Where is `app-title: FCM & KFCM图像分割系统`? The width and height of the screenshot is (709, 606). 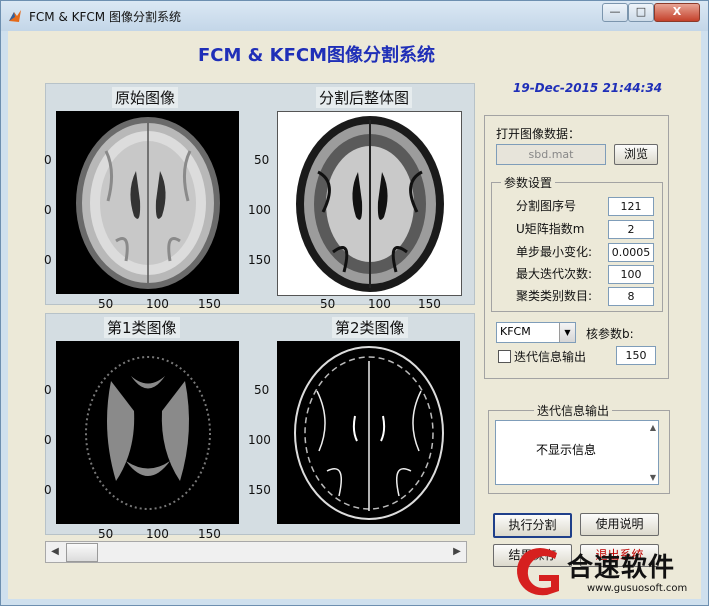
app-title: FCM & KFCM图像分割系统 is located at coordinates (317, 55).